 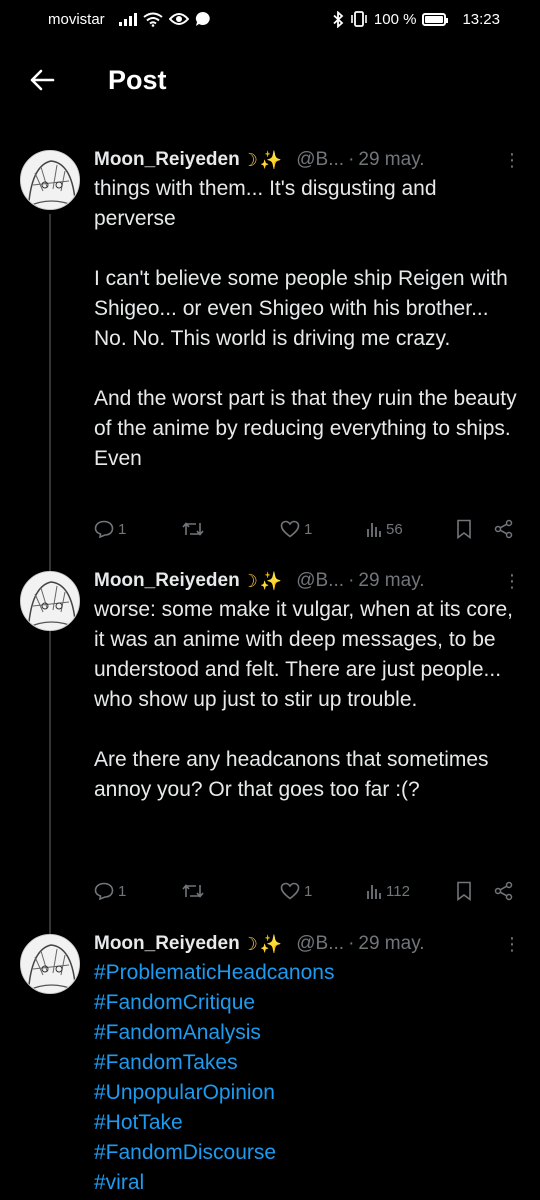 I want to click on status-left: movistar, so click(x=129, y=19).